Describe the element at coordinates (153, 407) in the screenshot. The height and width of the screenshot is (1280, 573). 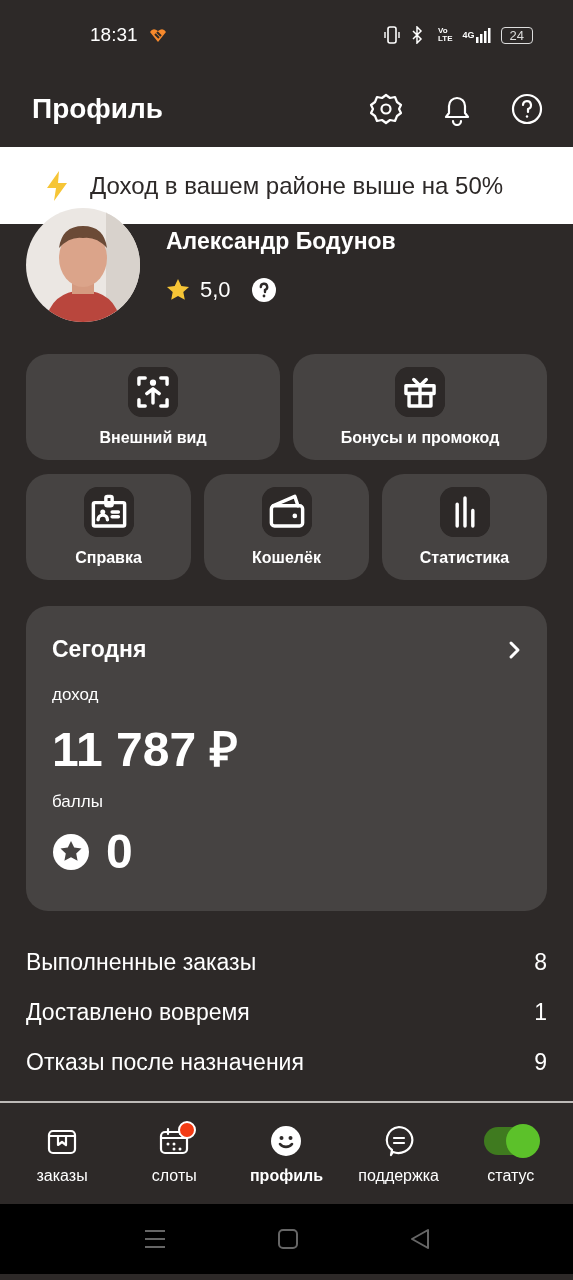
I see `menu-tile: Внешний вид` at that location.